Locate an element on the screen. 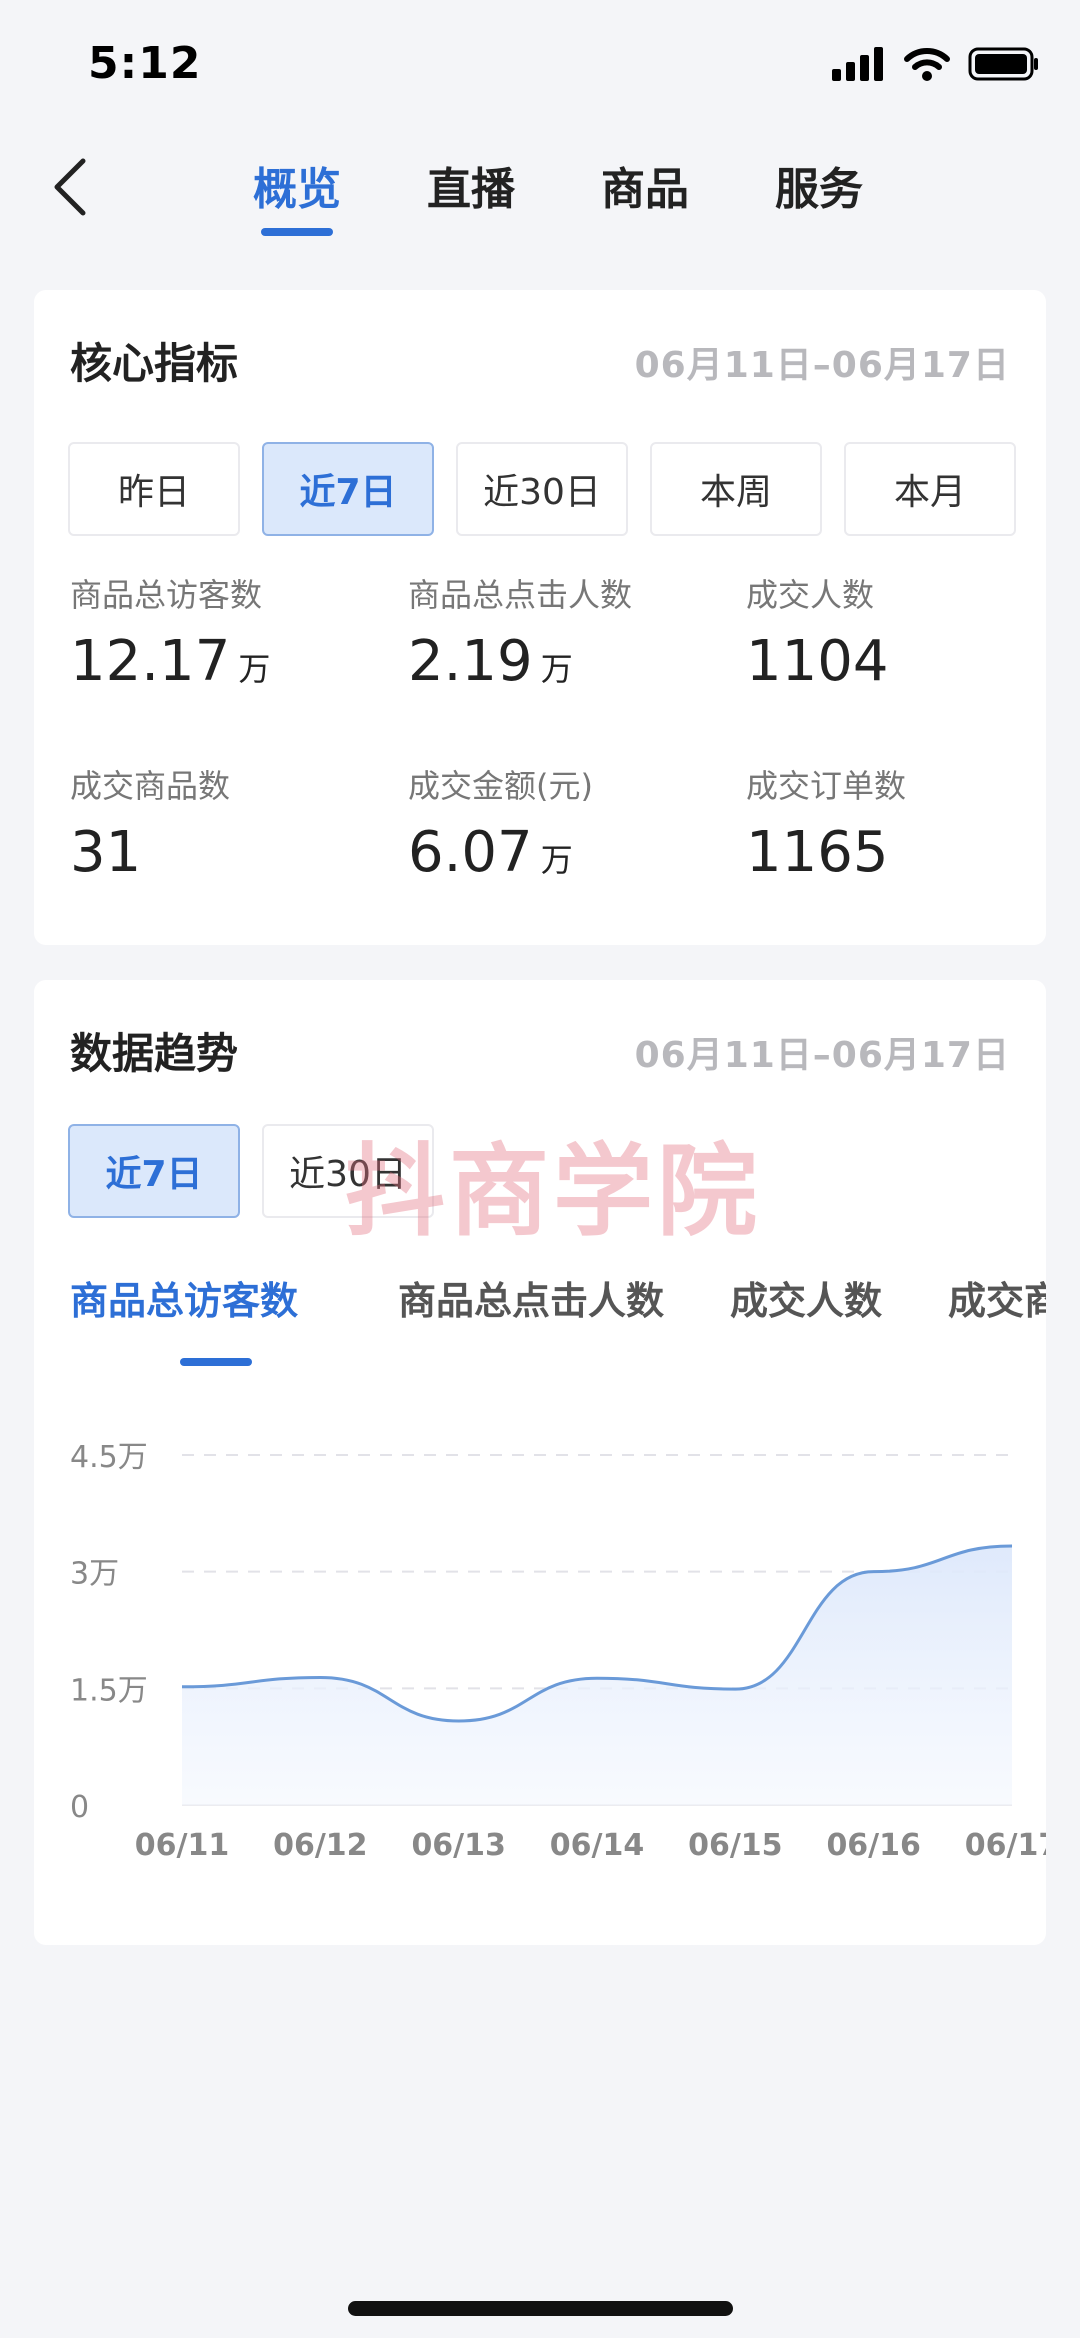 This screenshot has height=2338, width=1080. metric-tab-visitors: 商品总访客数 is located at coordinates (184, 1297).